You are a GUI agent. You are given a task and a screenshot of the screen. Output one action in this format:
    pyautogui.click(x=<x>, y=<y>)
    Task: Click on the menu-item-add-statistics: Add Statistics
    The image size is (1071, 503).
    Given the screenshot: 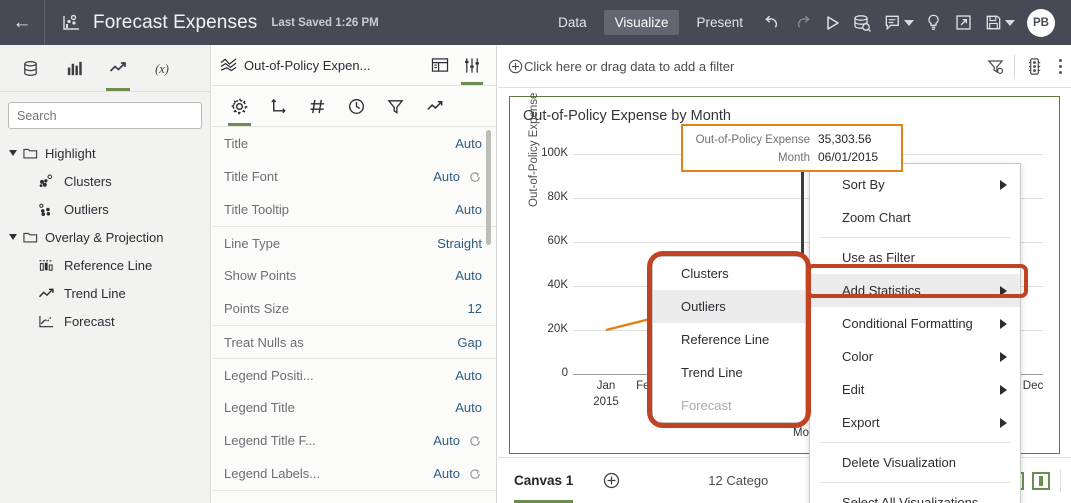 What is the action you would take?
    pyautogui.click(x=915, y=290)
    